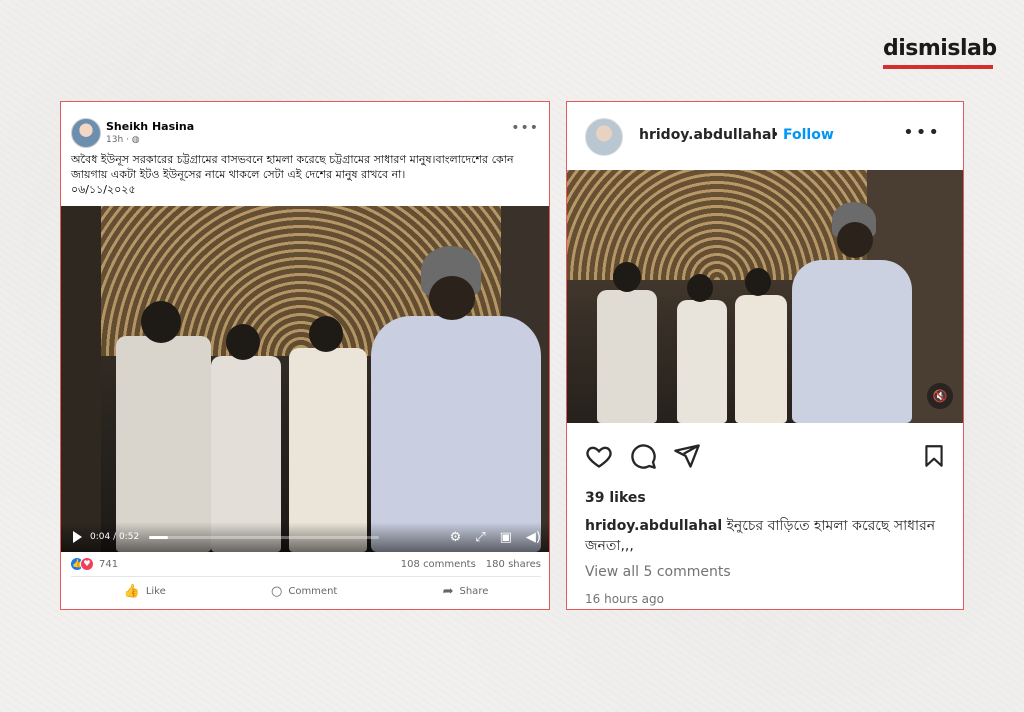 The image size is (1024, 712). Describe the element at coordinates (448, 591) in the screenshot. I see `share-icon: ➦` at that location.